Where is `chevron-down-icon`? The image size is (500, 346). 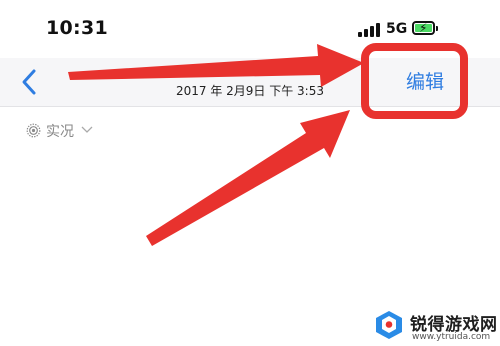 chevron-down-icon is located at coordinates (87, 129).